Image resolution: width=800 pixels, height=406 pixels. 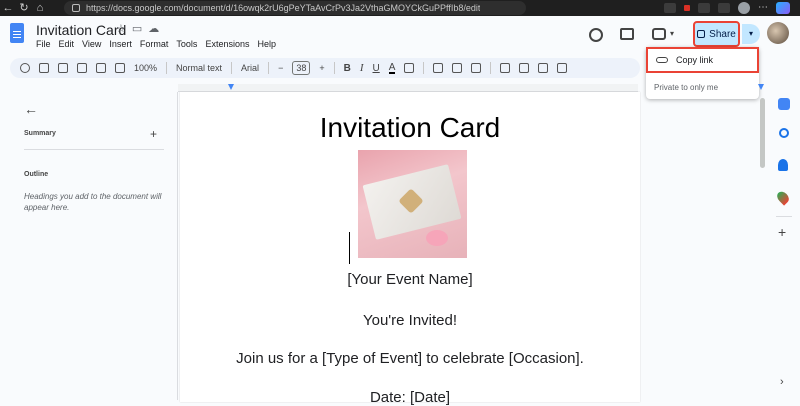 I want to click on copy-link-label: Copy link, so click(x=695, y=60).